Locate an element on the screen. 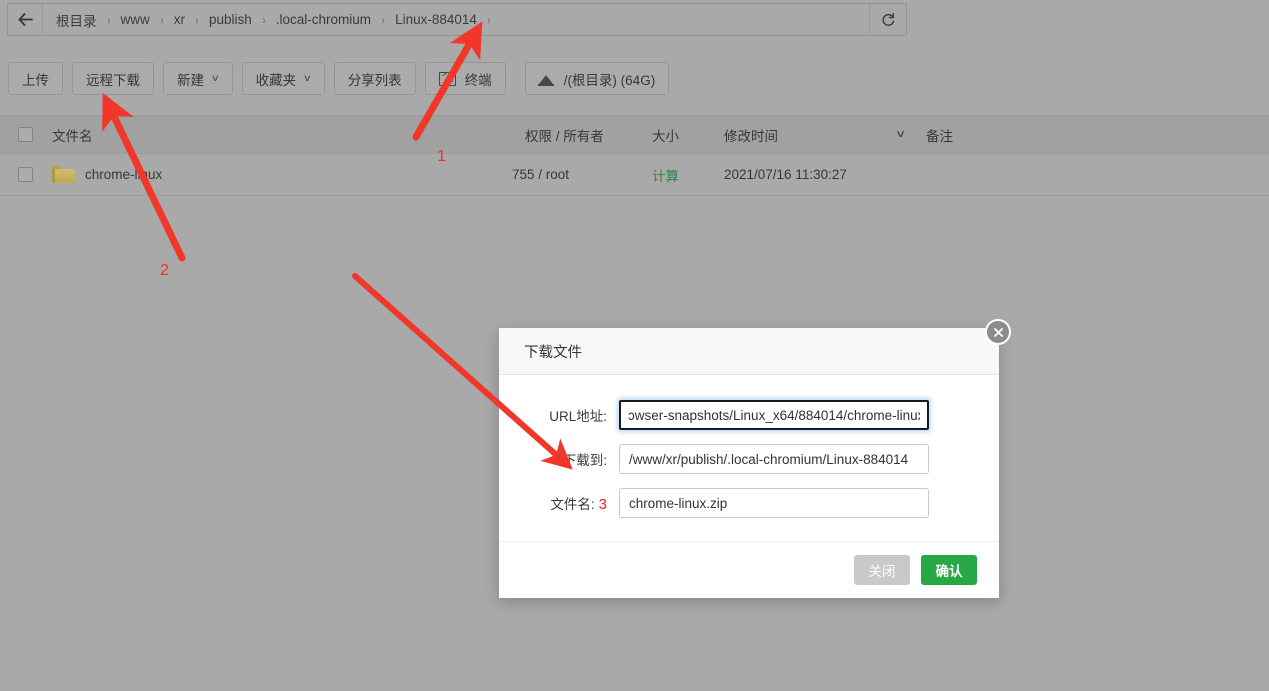  filename-field-label: 文件名: 3 is located at coordinates (559, 503).